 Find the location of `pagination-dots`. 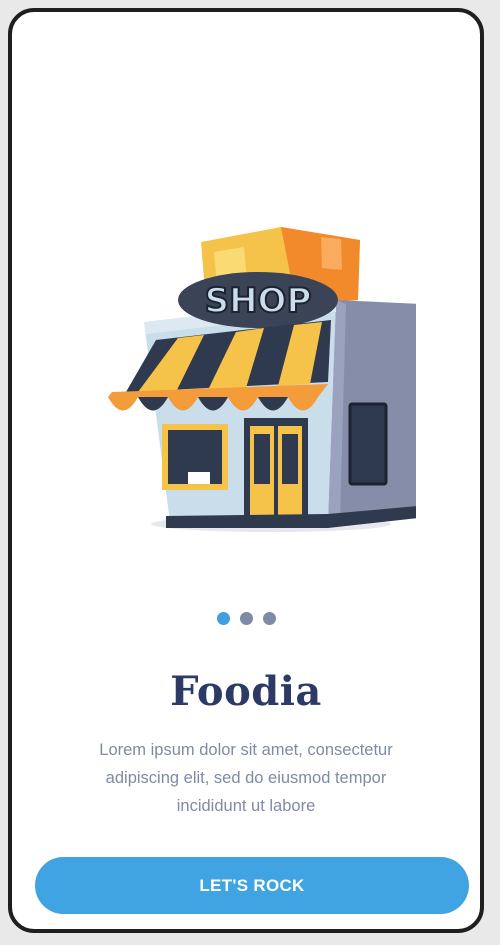

pagination-dots is located at coordinates (246, 618).